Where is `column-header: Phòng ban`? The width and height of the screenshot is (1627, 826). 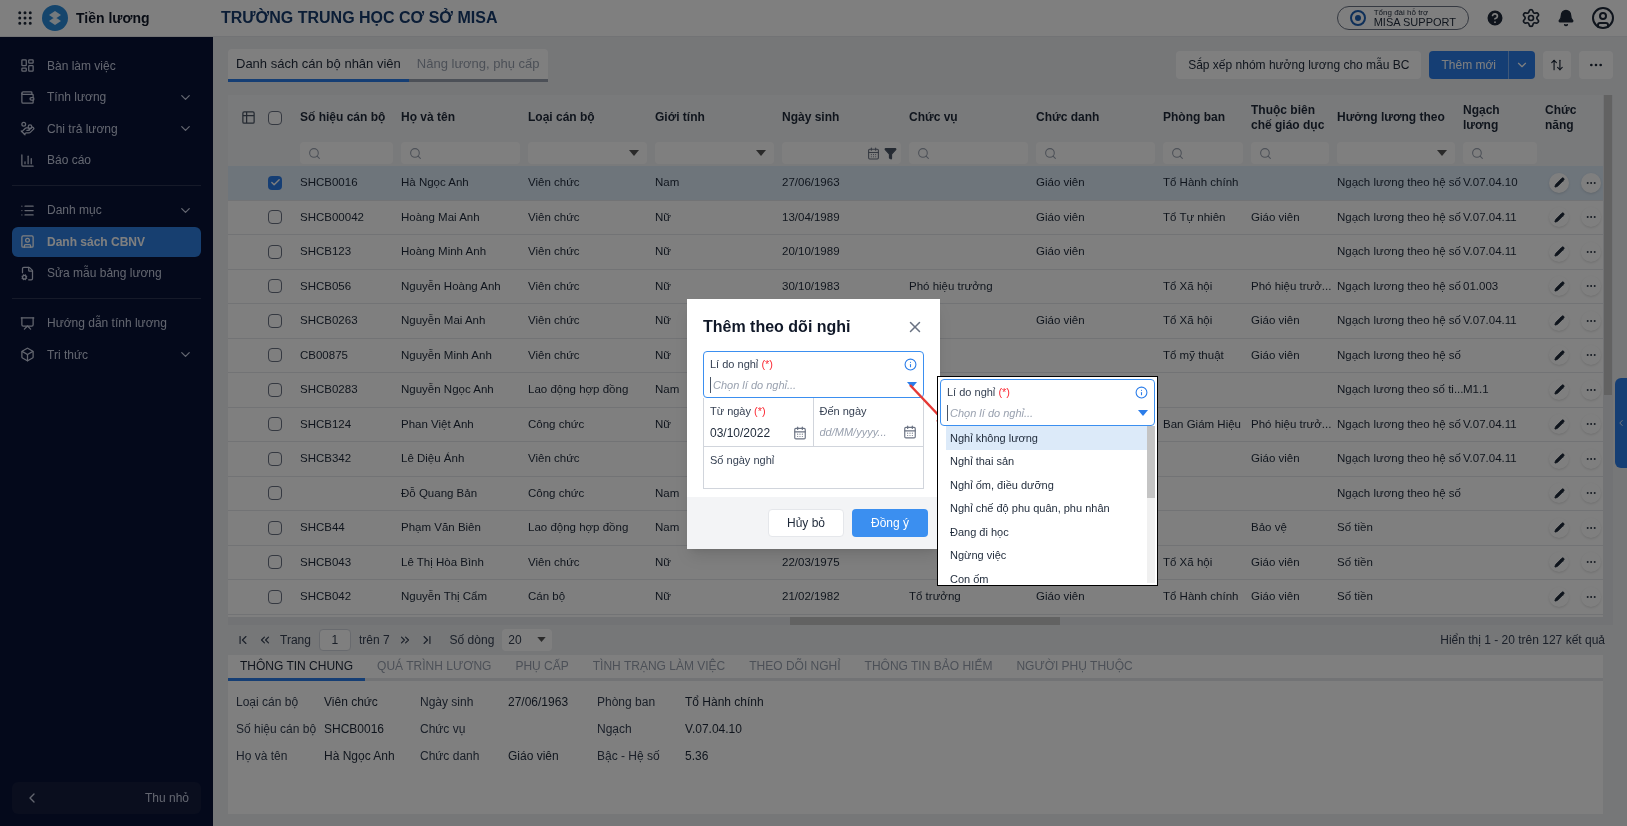
column-header: Phòng ban is located at coordinates (1203, 117).